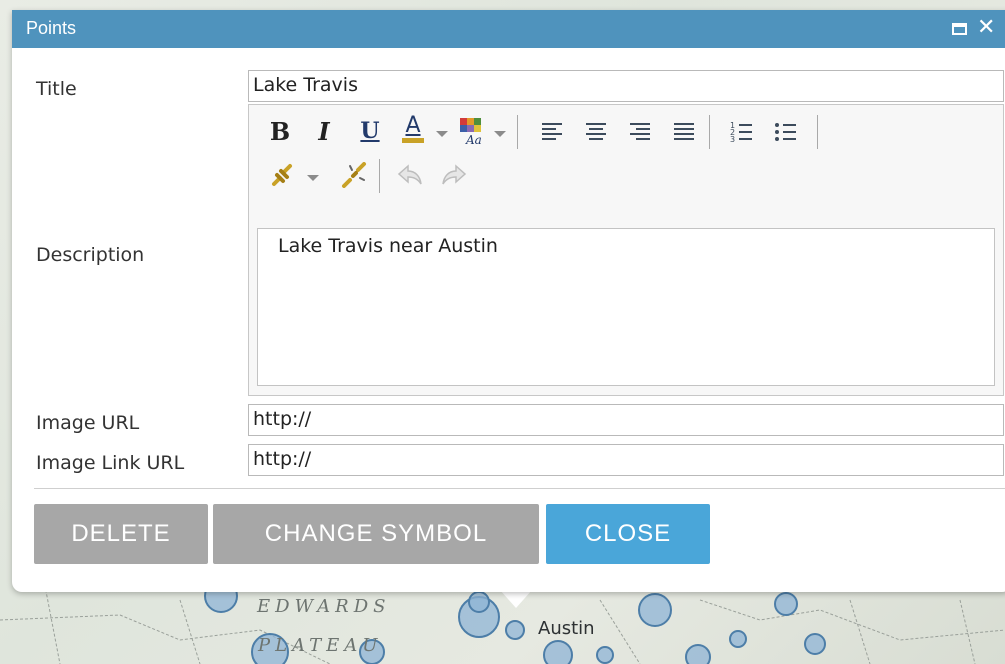  Describe the element at coordinates (626, 460) in the screenshot. I see `image-link-url-input: http://` at that location.